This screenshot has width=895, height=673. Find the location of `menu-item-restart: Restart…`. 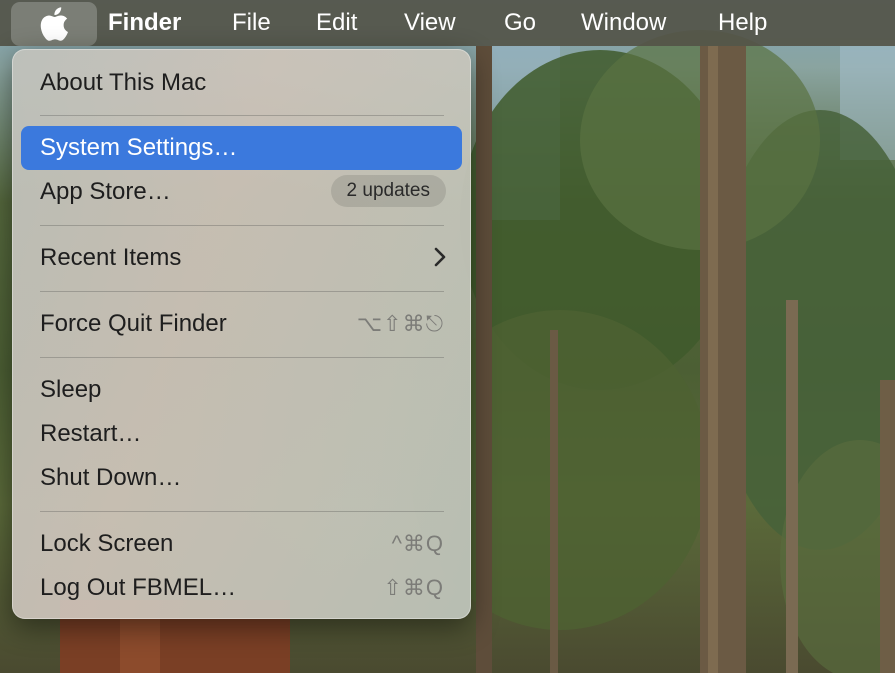

menu-item-restart: Restart… is located at coordinates (241, 434).